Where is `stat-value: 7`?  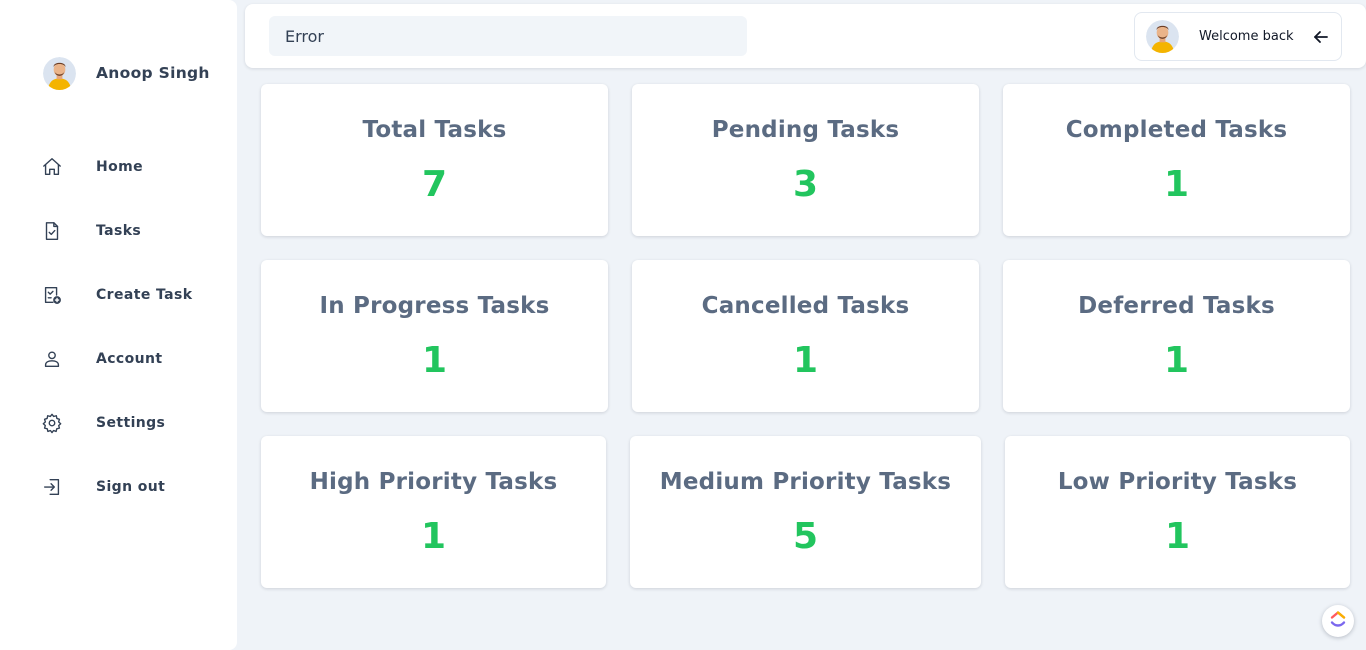 stat-value: 7 is located at coordinates (434, 184).